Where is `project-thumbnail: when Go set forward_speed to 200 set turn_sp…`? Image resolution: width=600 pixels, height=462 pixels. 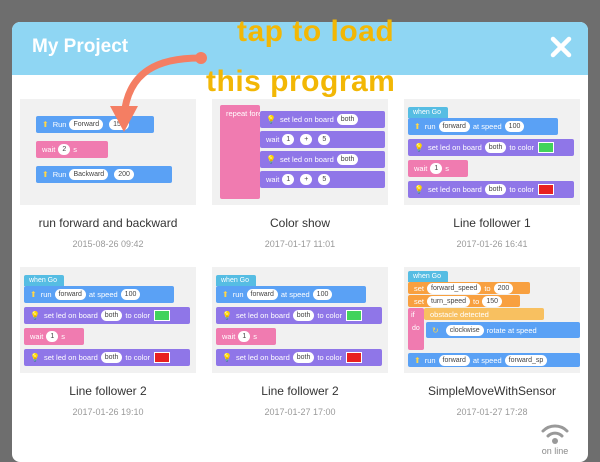
project-thumbnail: when Go set forward_speed to 200 set turn_sp… is located at coordinates (492, 320).